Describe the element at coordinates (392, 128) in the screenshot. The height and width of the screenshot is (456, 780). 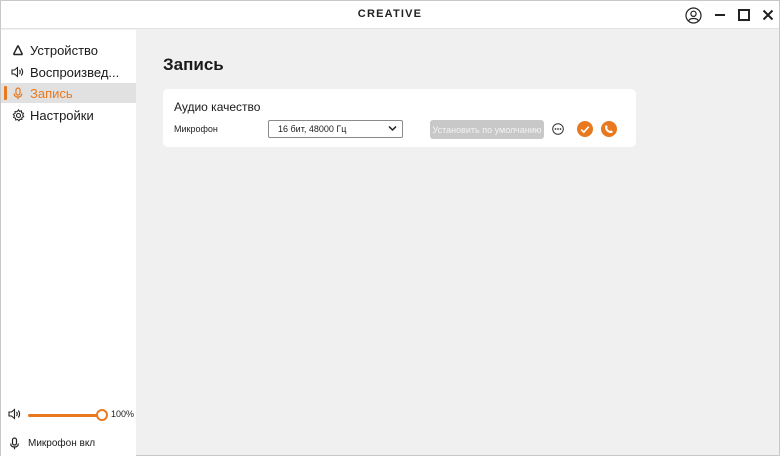
I see `chevron-down-icon` at that location.